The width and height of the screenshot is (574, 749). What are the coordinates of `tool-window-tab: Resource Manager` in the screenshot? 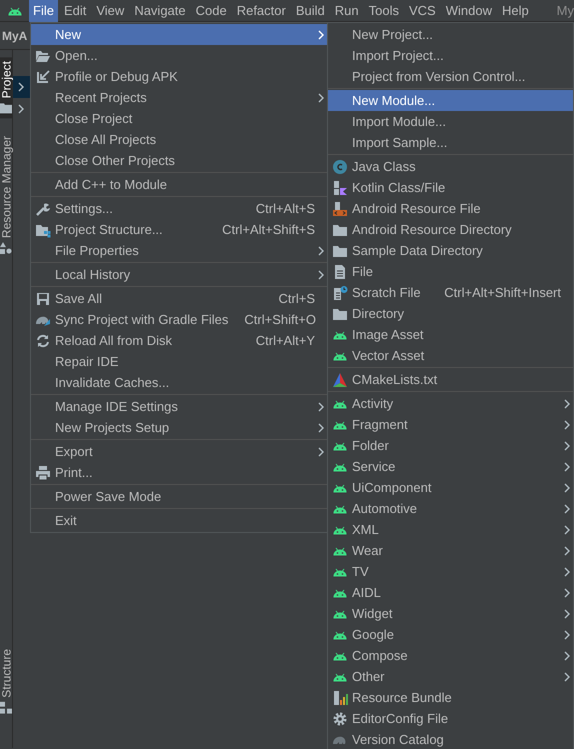 It's located at (6, 195).